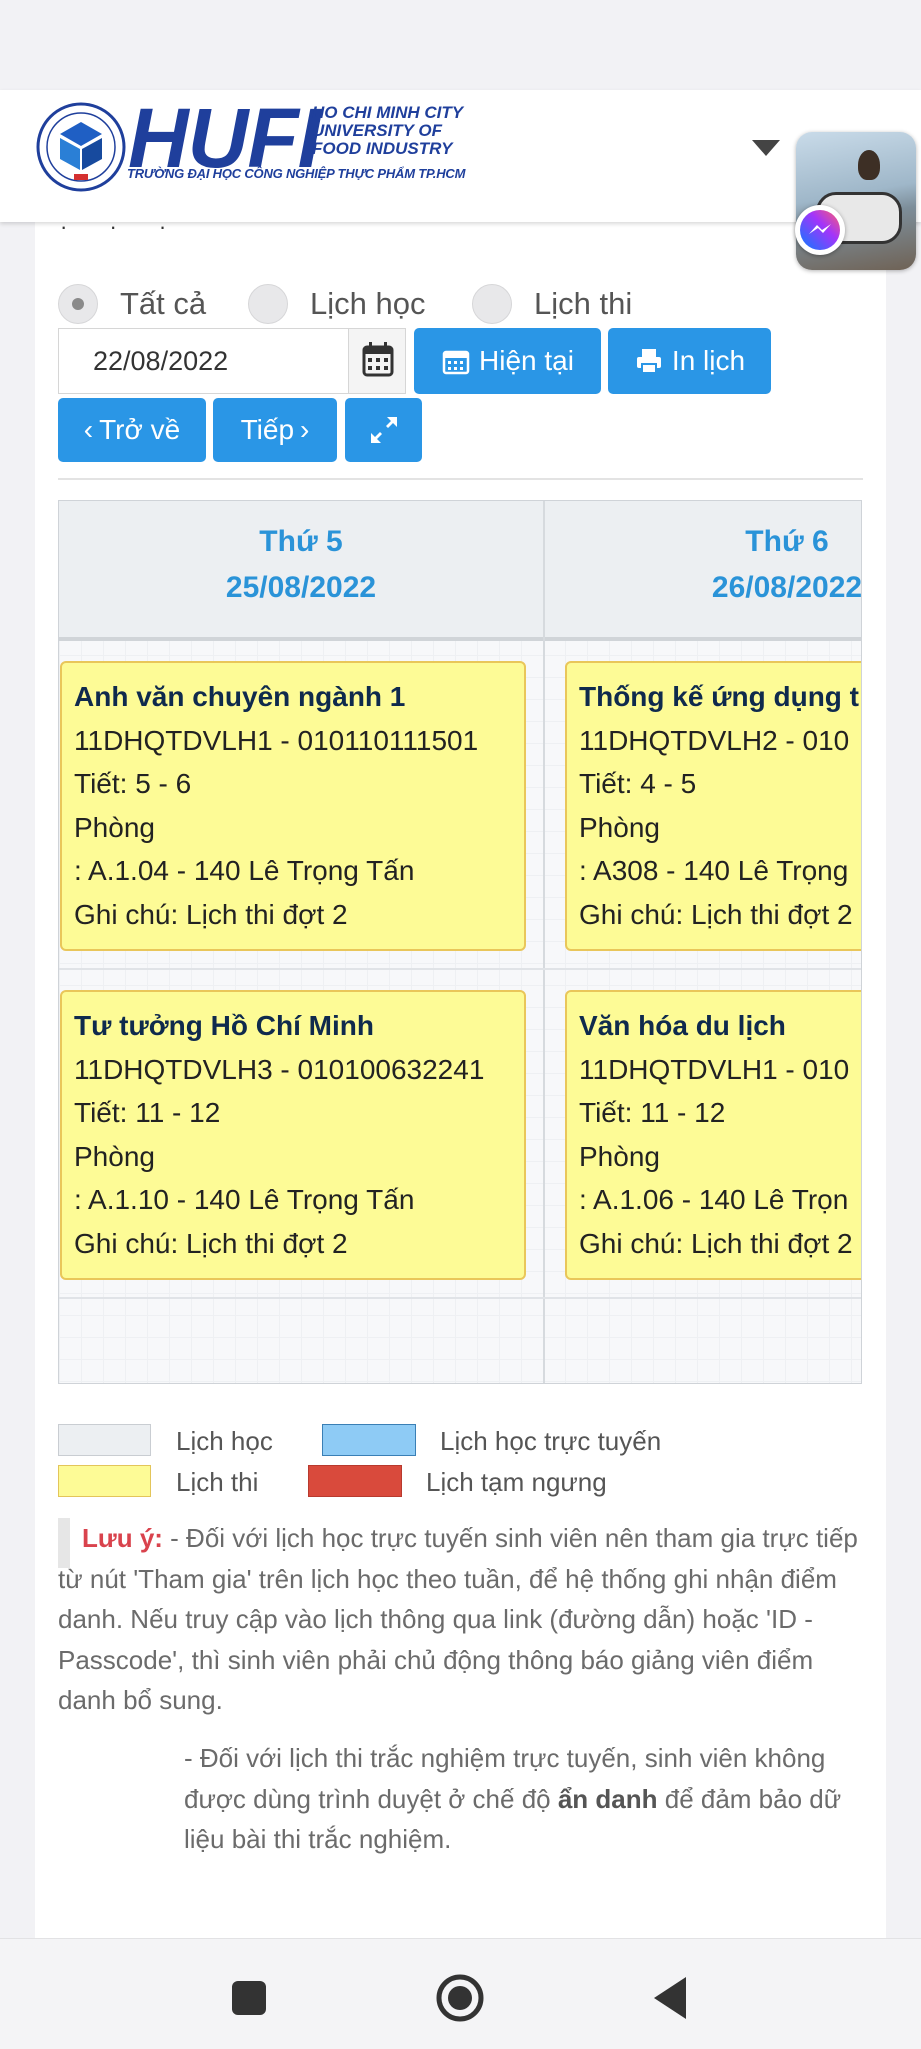 Image resolution: width=921 pixels, height=2049 pixels. What do you see at coordinates (714, 870) in the screenshot?
I see `event-room: : A308 - 140 Lê Trọng` at bounding box center [714, 870].